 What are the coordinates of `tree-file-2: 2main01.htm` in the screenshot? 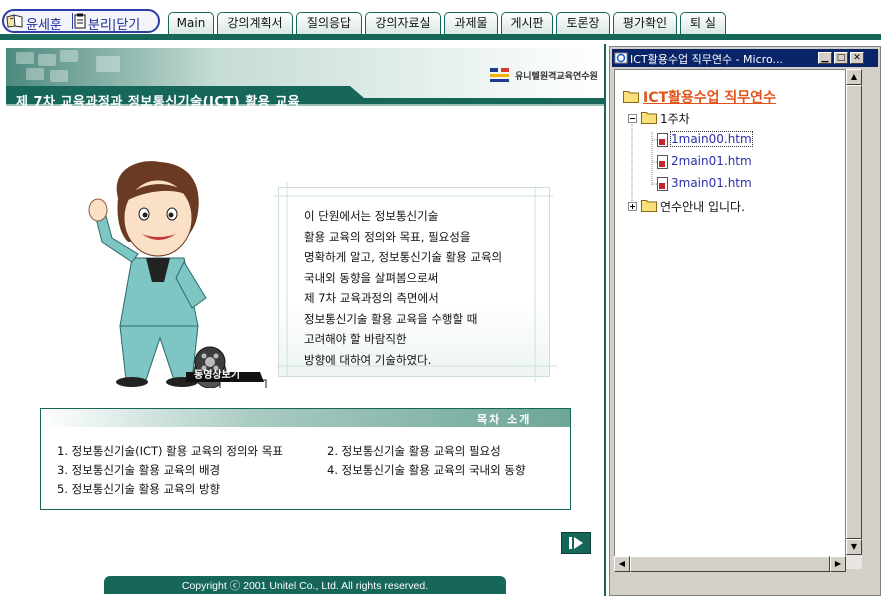 It's located at (711, 161).